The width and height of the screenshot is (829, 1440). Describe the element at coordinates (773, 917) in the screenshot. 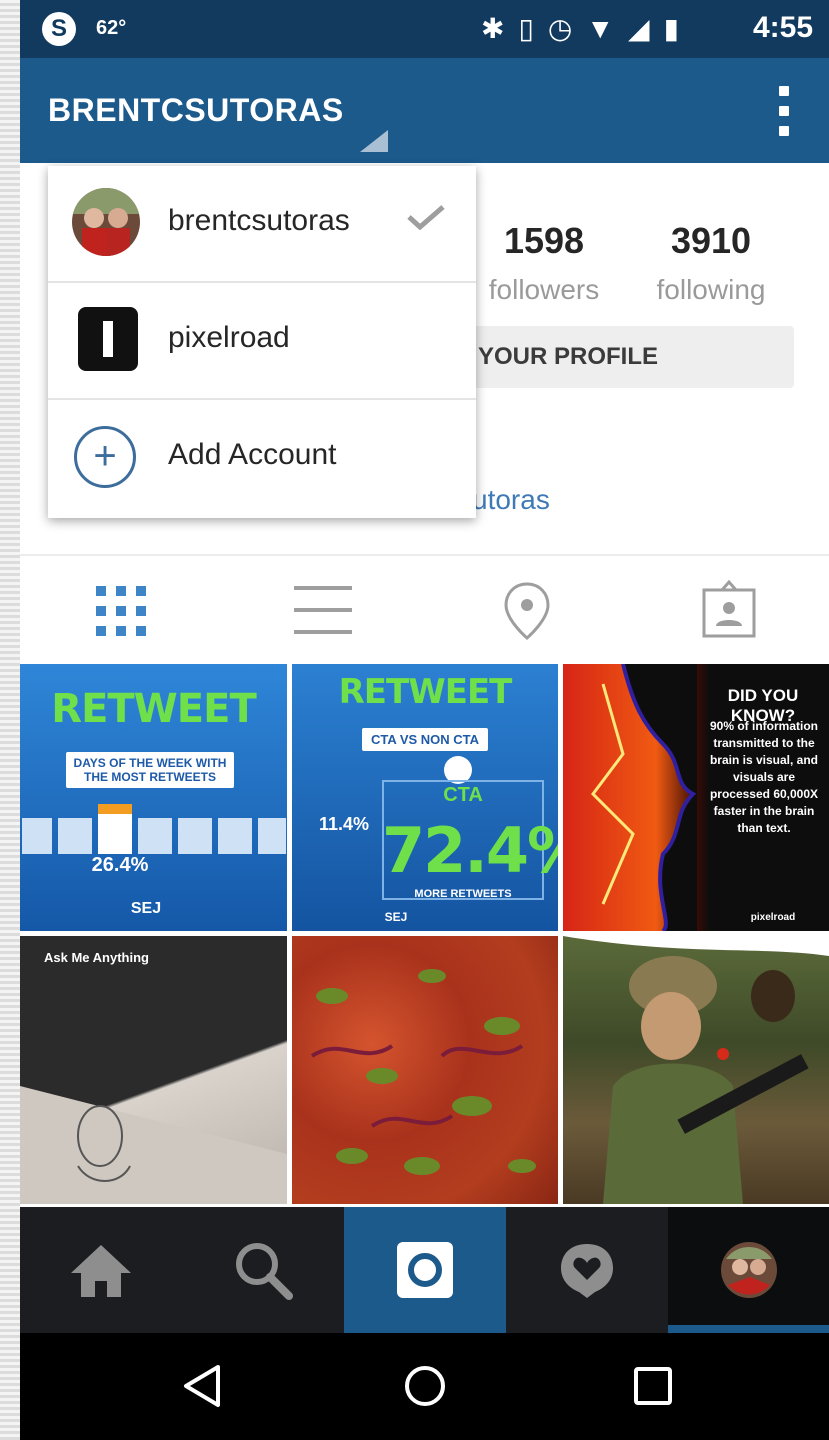

I see `photo-brand: pixelroad` at that location.